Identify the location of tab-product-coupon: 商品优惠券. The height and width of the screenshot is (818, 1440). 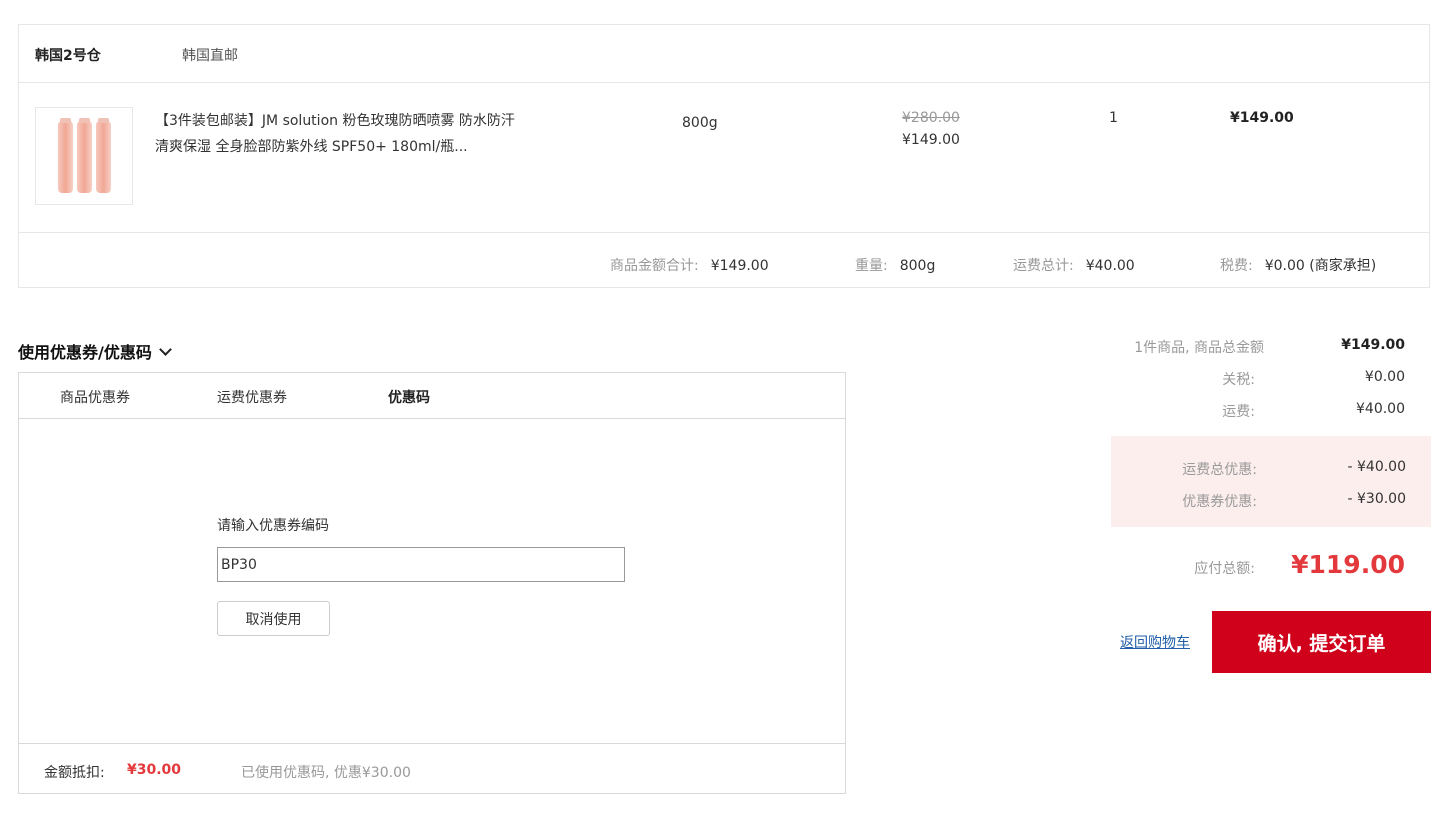
(95, 397).